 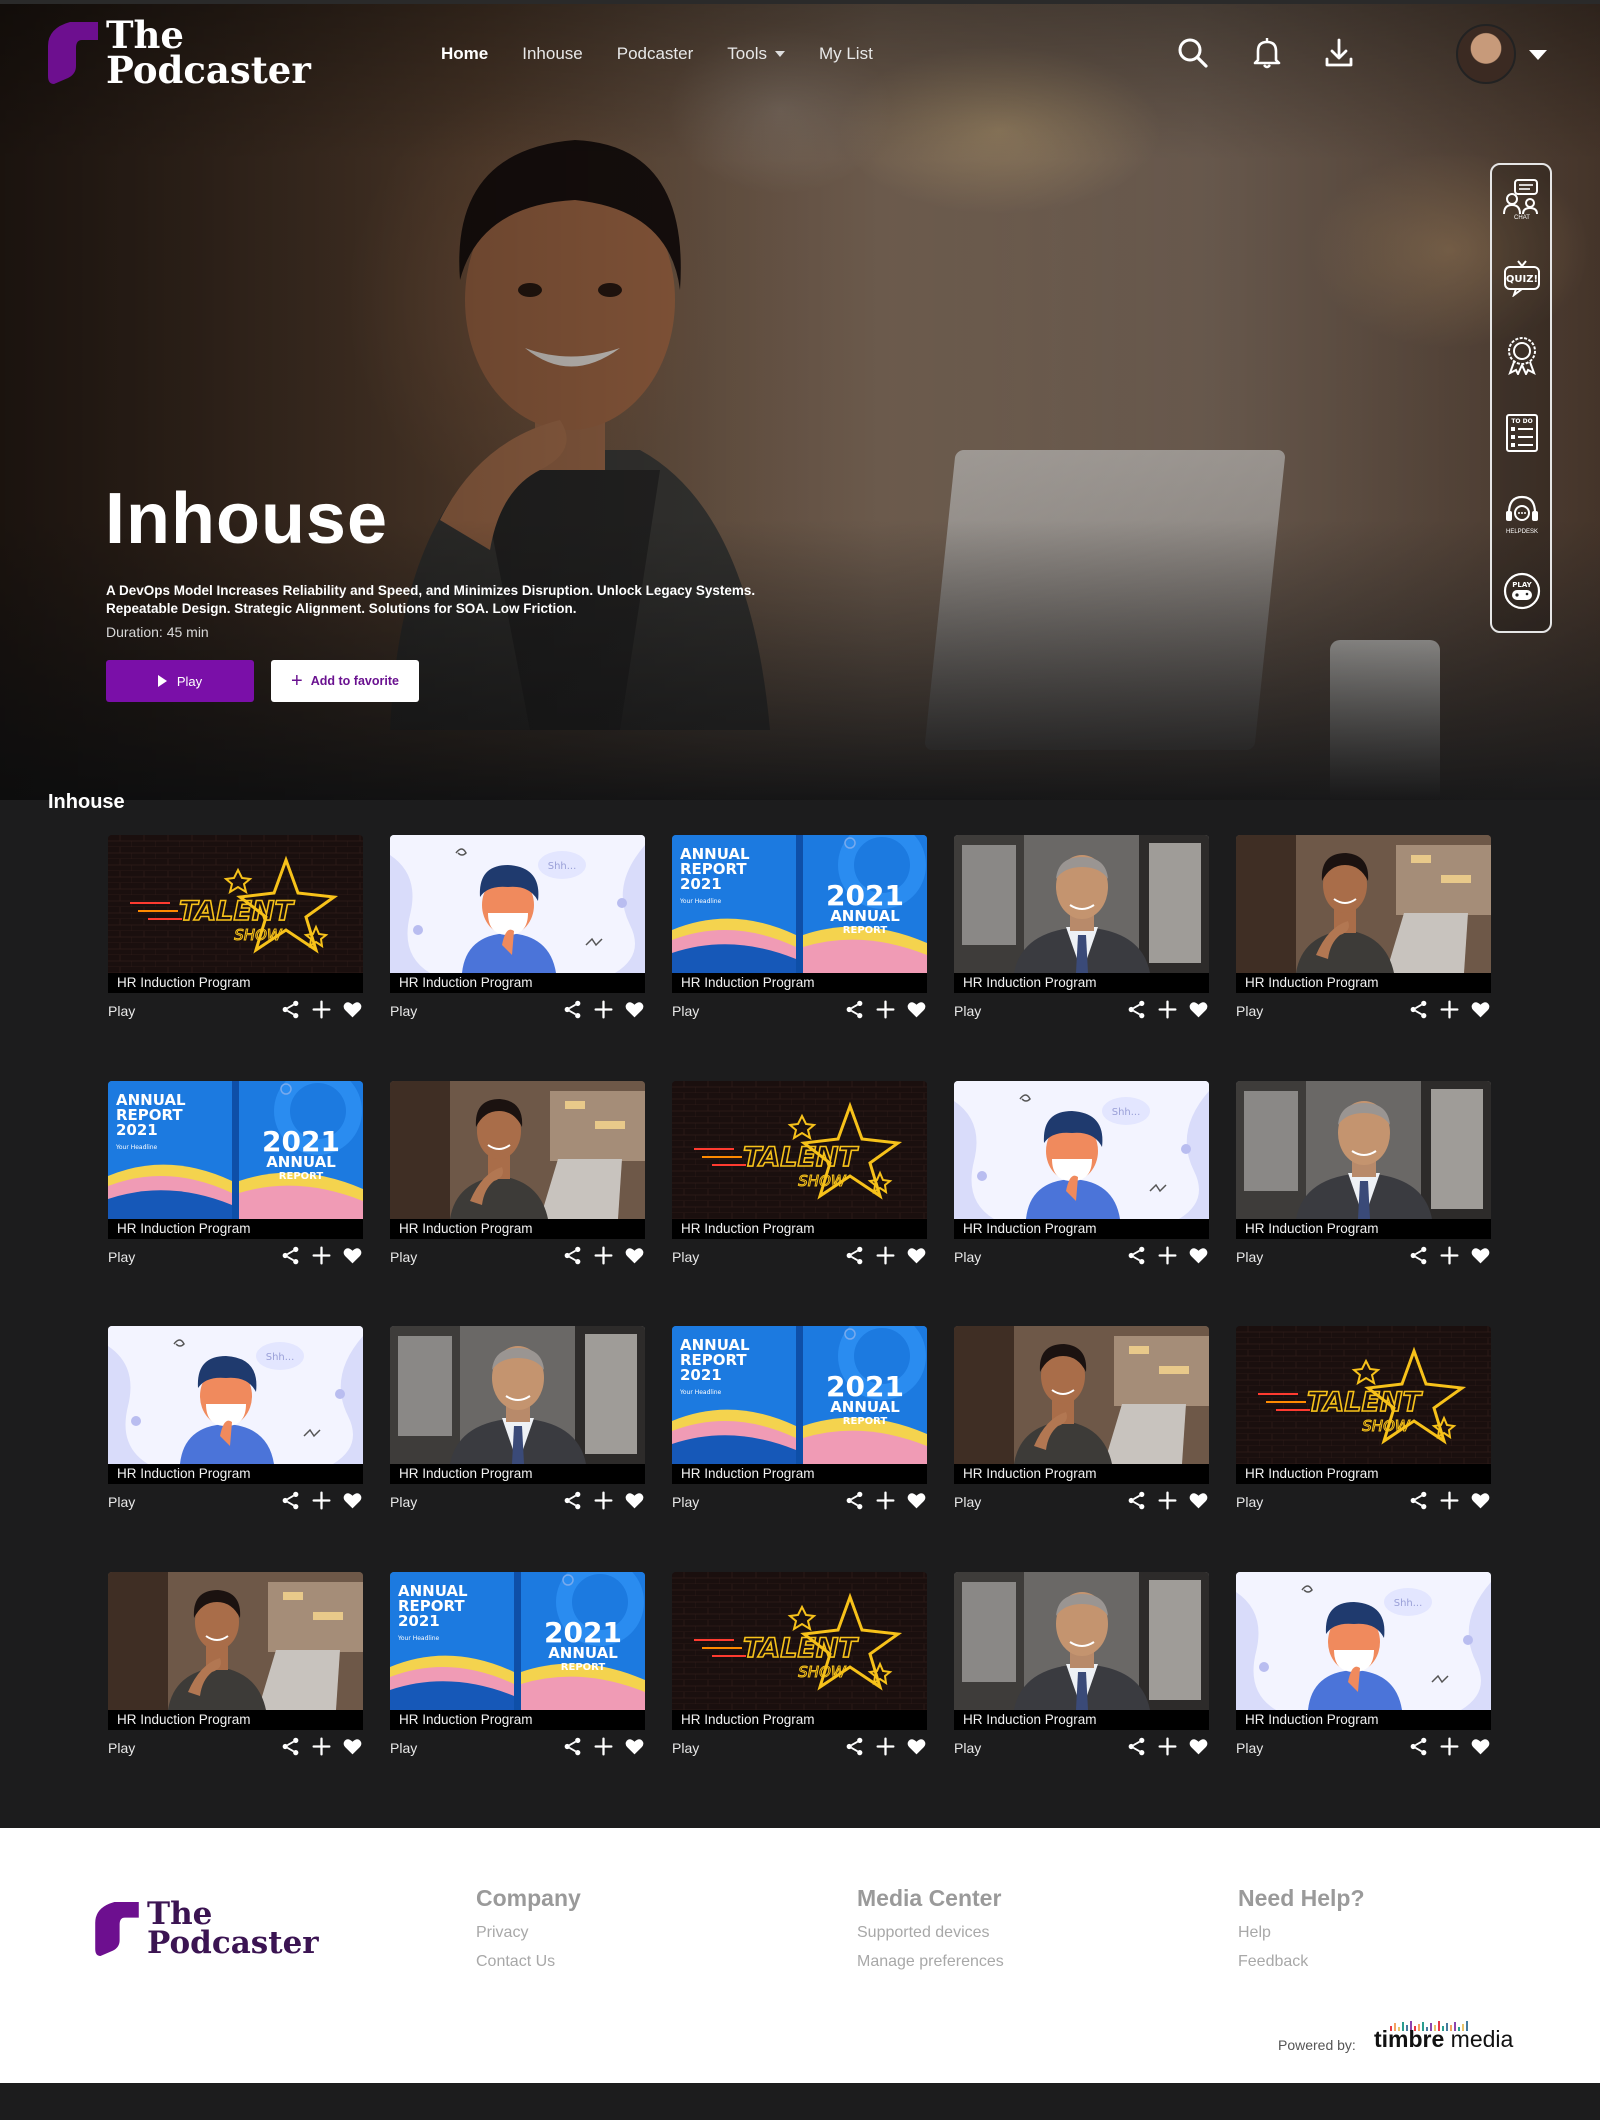 What do you see at coordinates (930, 1962) in the screenshot?
I see `footer-link-manage-preferences: Manage preferences` at bounding box center [930, 1962].